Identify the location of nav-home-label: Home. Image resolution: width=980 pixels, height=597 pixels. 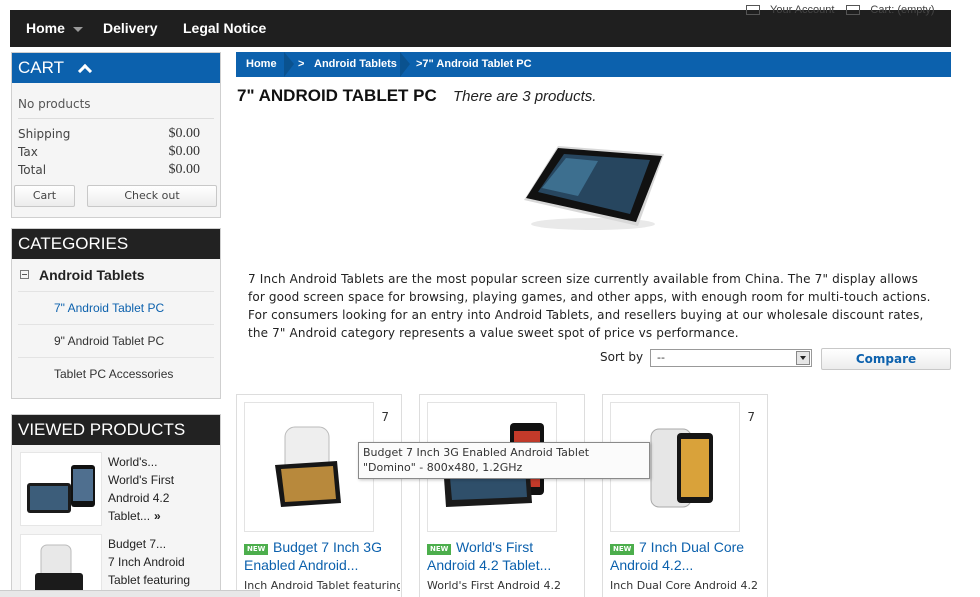
(45, 28).